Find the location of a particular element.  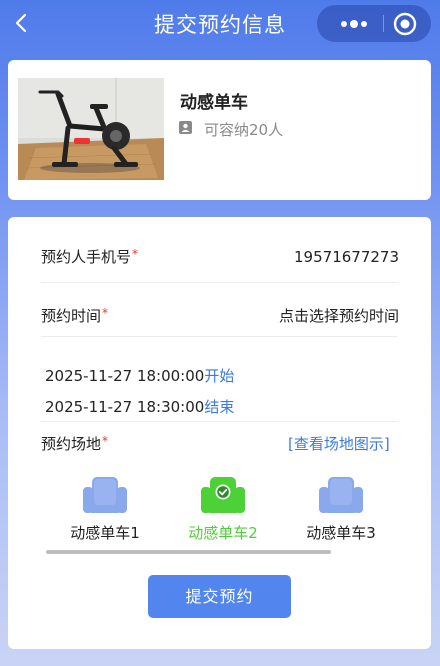

end-time: 2025-11-27 18:30:00 is located at coordinates (125, 407).